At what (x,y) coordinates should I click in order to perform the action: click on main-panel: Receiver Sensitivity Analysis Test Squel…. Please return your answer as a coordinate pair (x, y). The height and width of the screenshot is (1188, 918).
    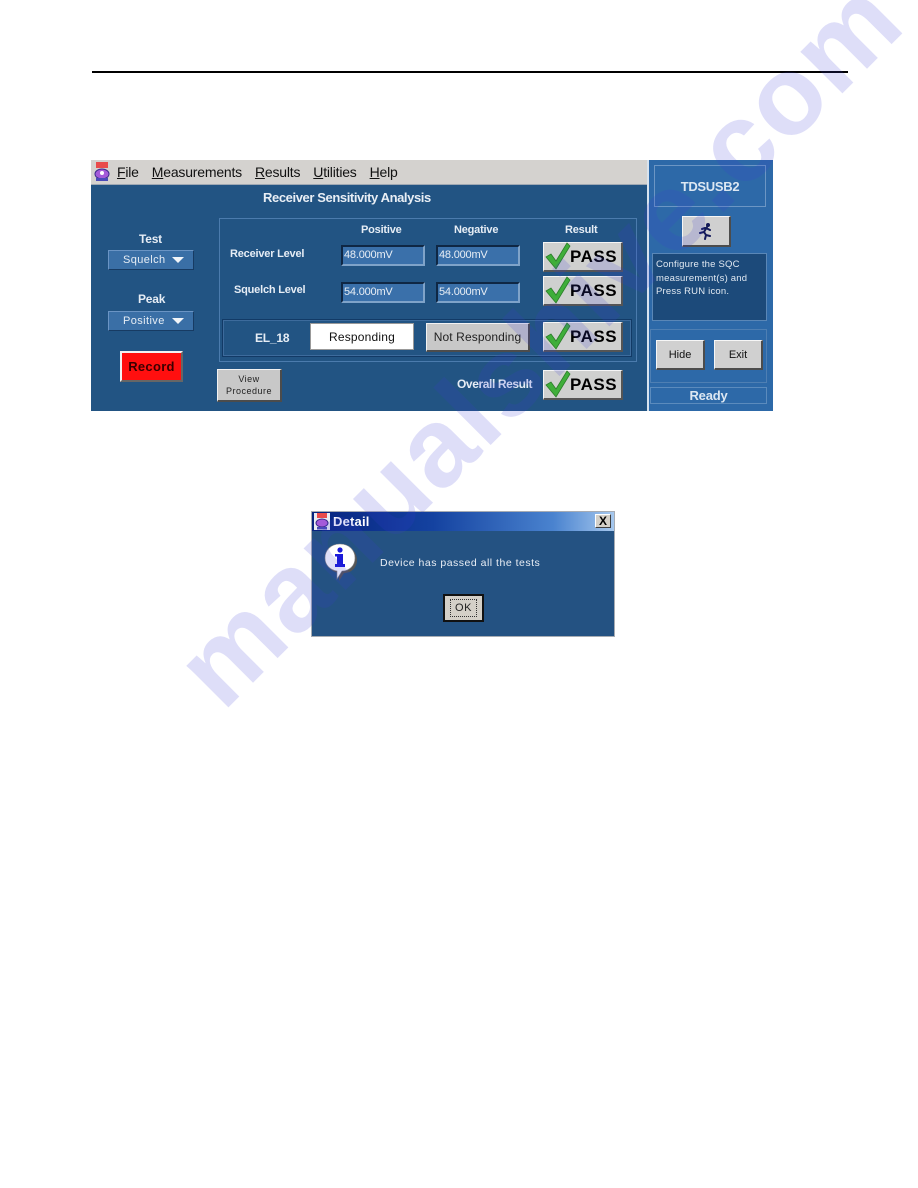
    Looking at the image, I should click on (369, 298).